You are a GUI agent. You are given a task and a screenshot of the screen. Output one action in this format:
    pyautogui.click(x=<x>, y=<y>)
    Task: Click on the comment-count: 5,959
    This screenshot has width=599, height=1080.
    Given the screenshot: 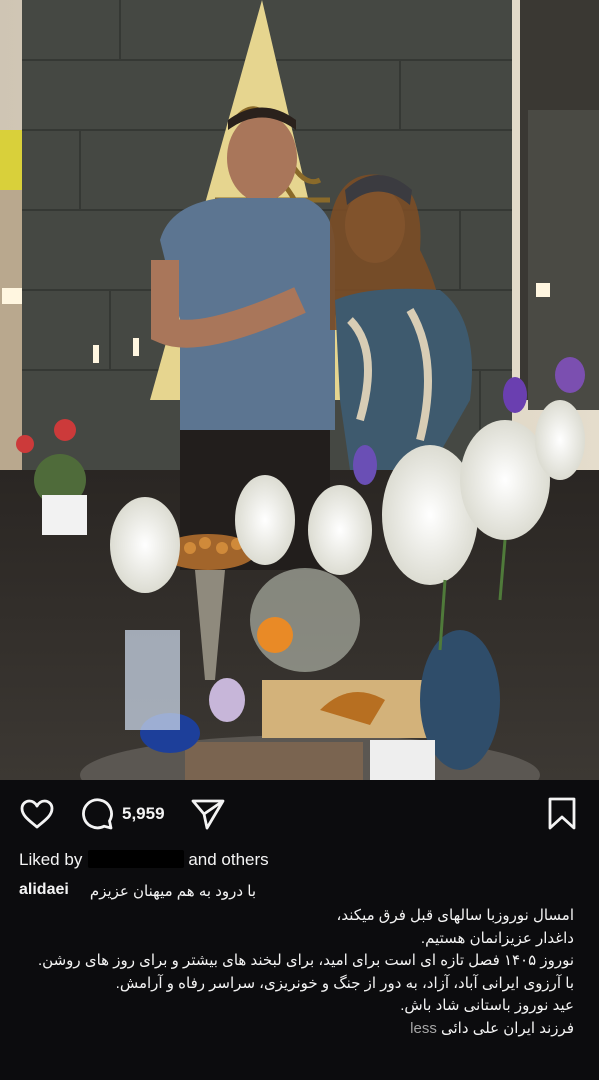 What is the action you would take?
    pyautogui.click(x=143, y=813)
    